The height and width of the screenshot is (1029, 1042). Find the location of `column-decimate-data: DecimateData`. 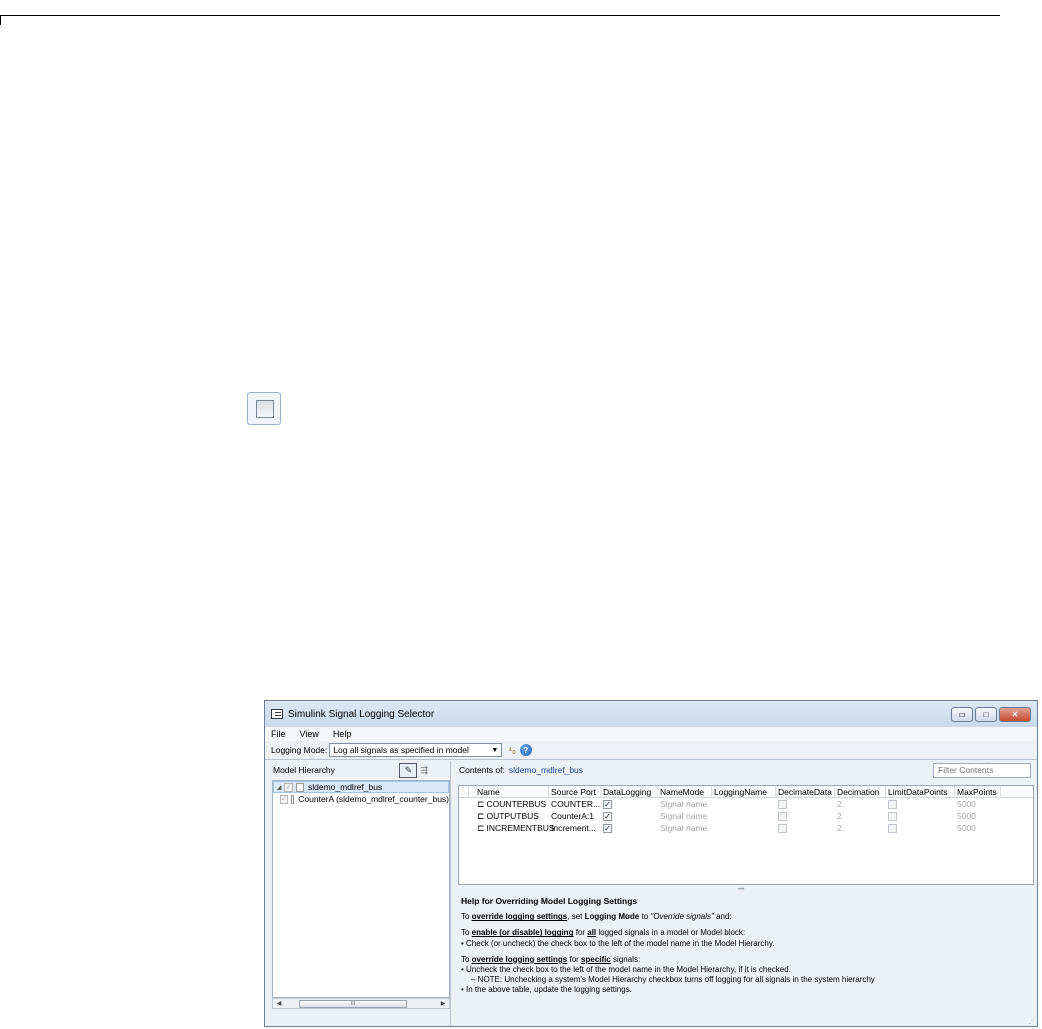

column-decimate-data: DecimateData is located at coordinates (805, 791).